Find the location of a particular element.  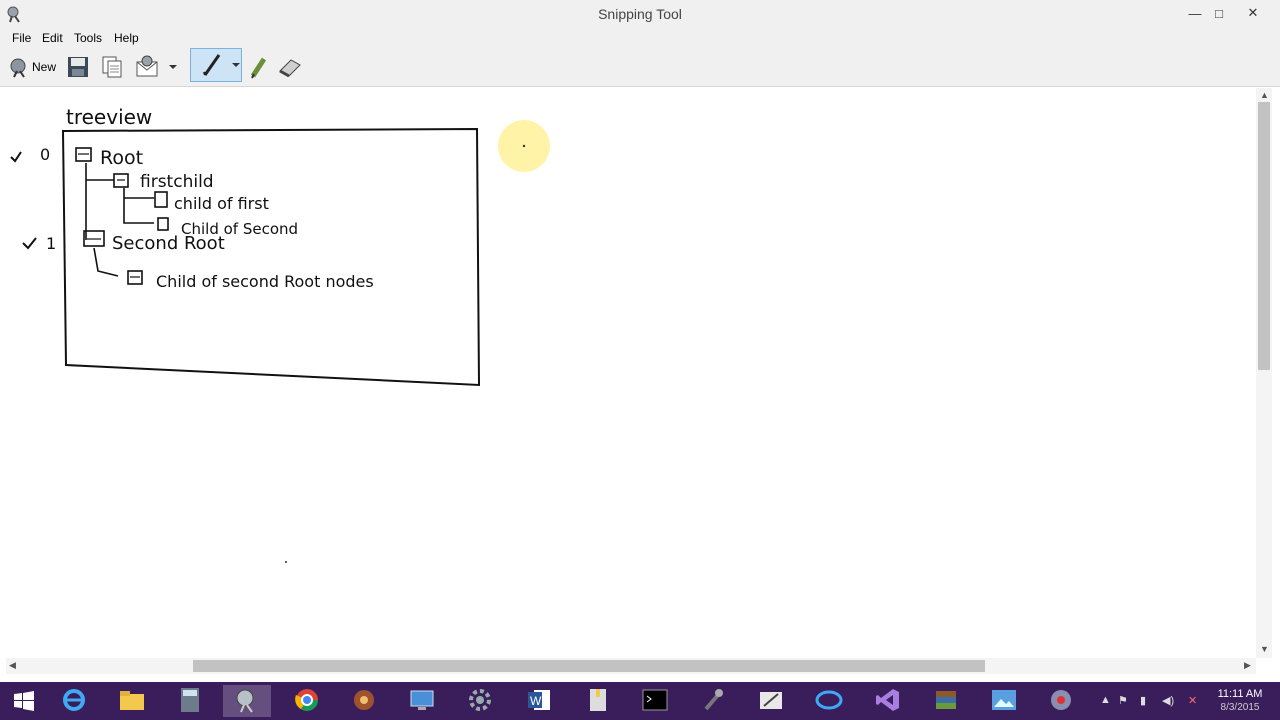

pen-icon is located at coordinates (212, 65).